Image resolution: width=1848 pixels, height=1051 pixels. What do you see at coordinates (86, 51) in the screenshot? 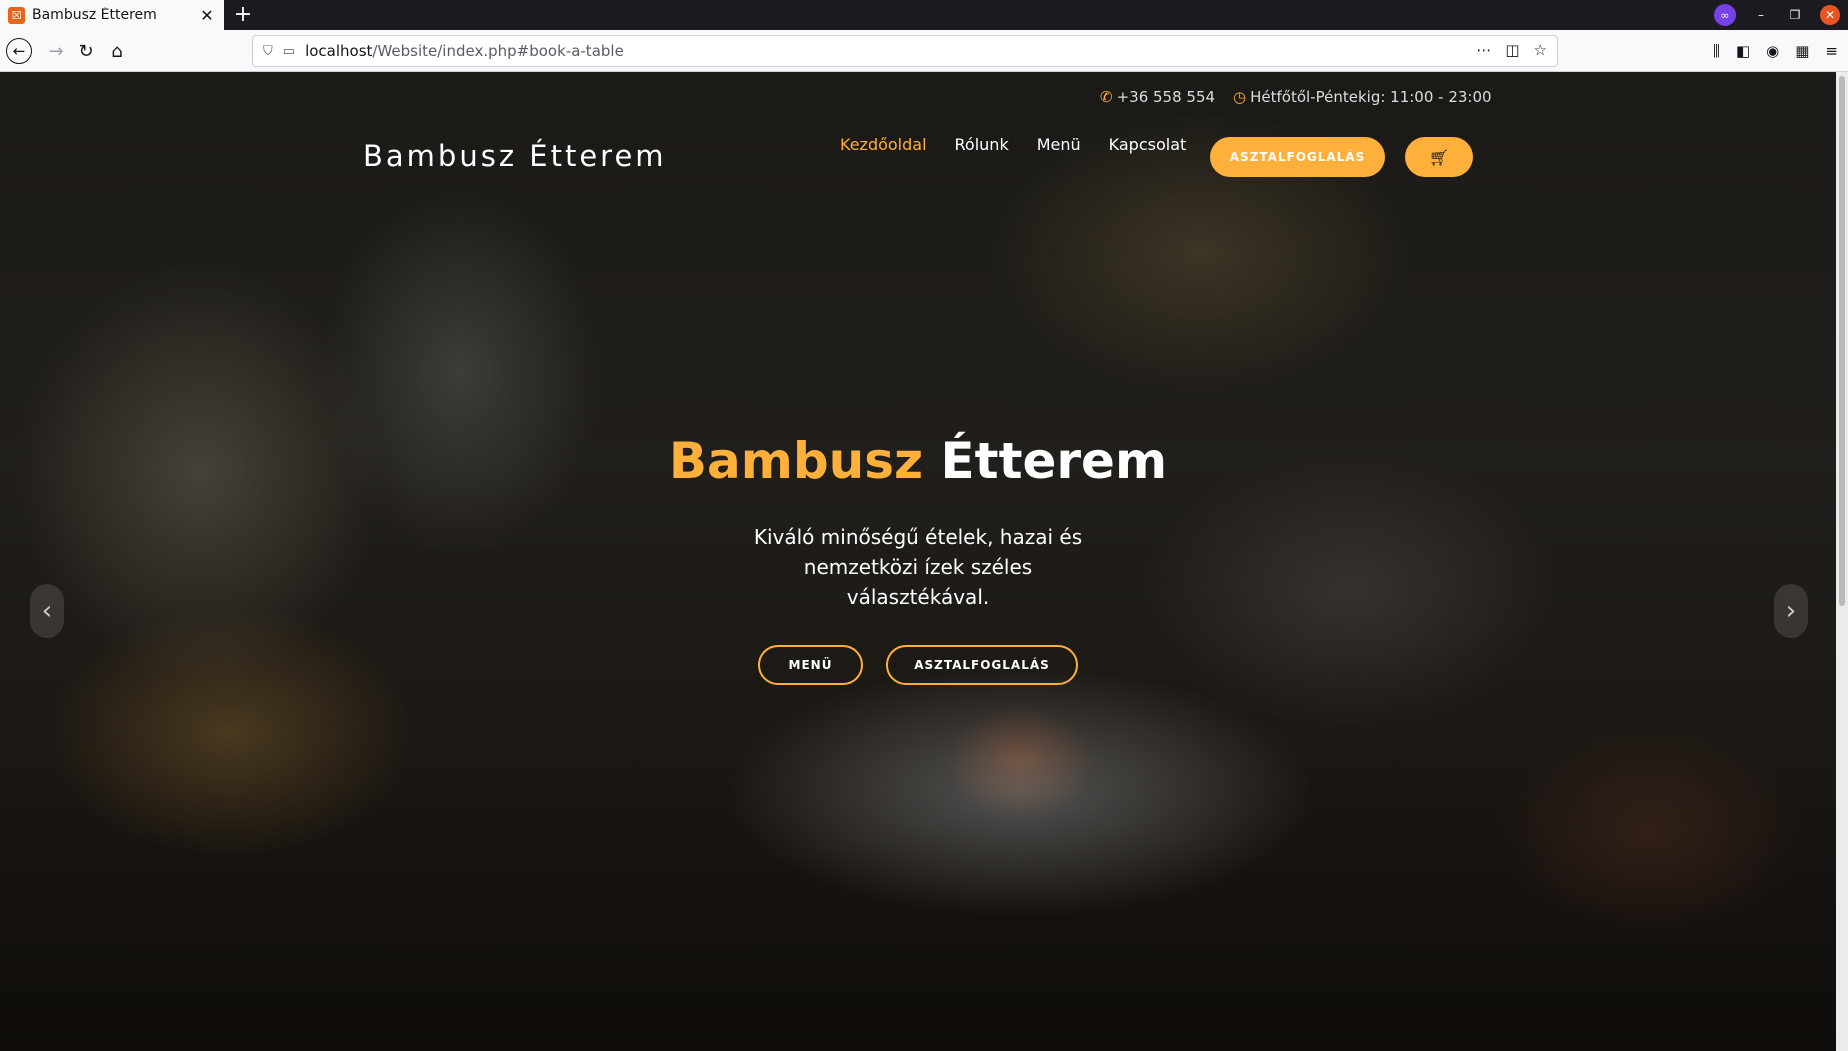
I see `reload-icon: ↻` at bounding box center [86, 51].